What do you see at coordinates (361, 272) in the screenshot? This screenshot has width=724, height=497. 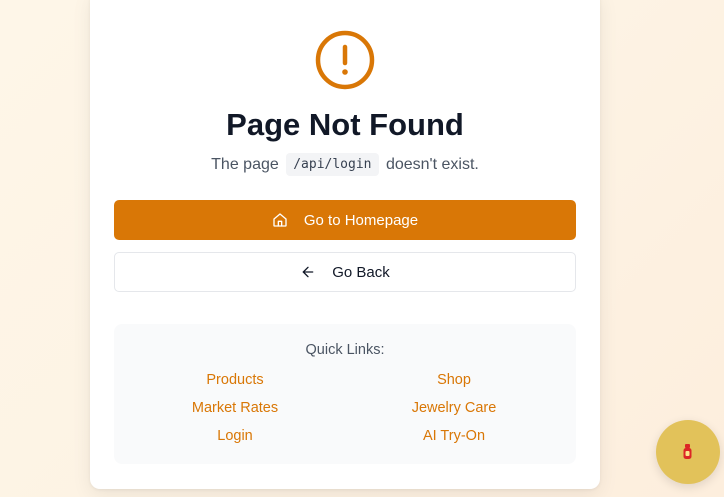 I see `go-back-label: Go Back` at bounding box center [361, 272].